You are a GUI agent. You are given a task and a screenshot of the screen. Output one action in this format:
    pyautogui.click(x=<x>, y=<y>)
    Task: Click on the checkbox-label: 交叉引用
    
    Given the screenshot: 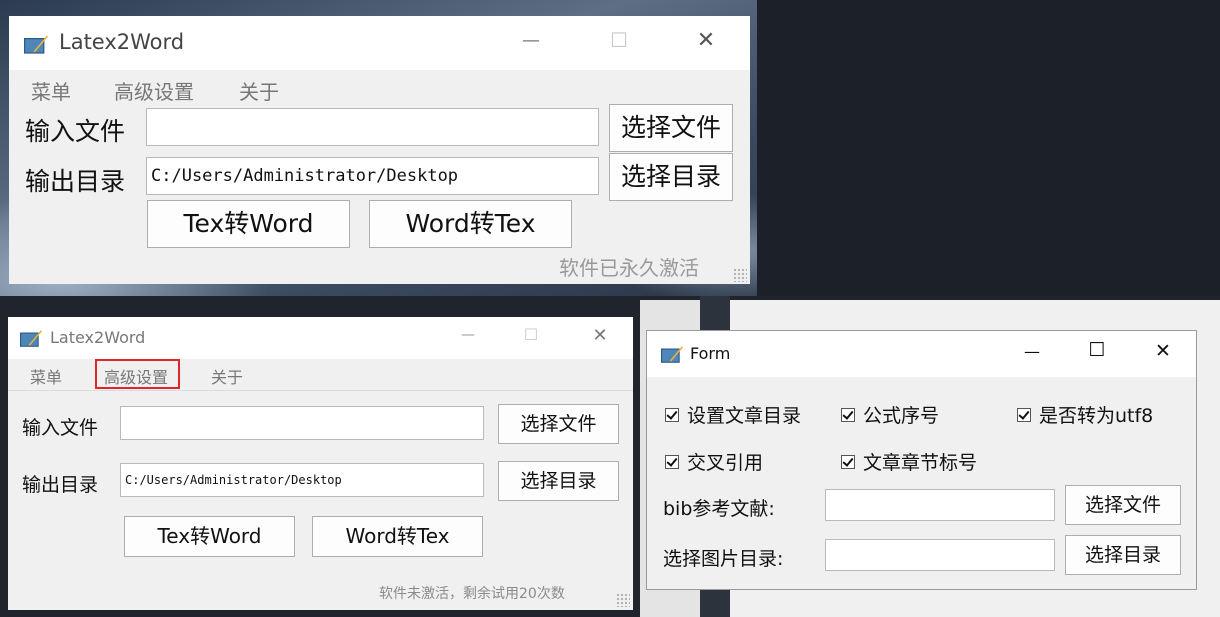 What is the action you would take?
    pyautogui.click(x=725, y=463)
    